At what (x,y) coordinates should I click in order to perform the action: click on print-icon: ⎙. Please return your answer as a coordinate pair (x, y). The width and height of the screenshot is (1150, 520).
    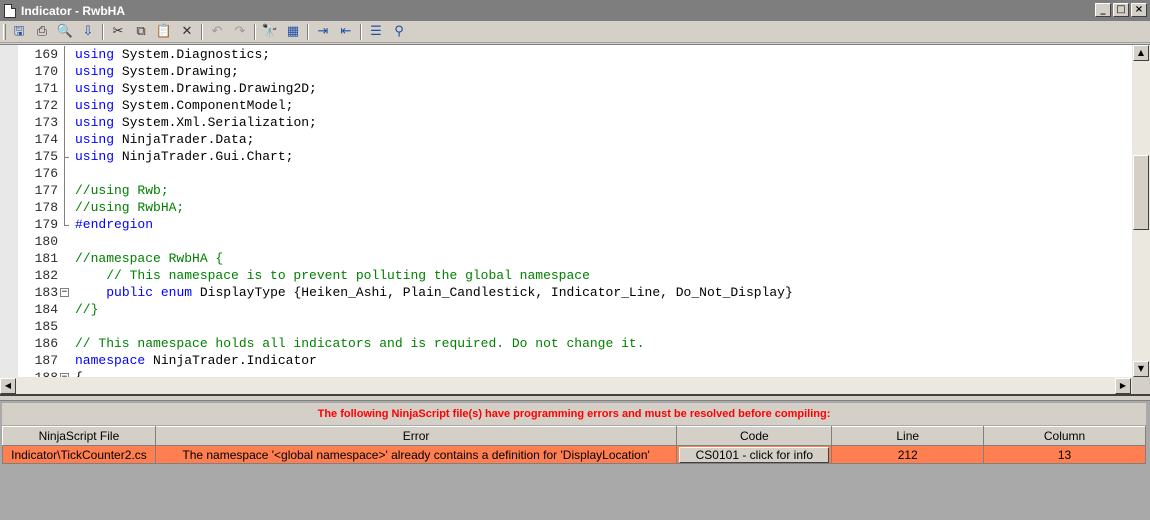
    Looking at the image, I should click on (42, 32).